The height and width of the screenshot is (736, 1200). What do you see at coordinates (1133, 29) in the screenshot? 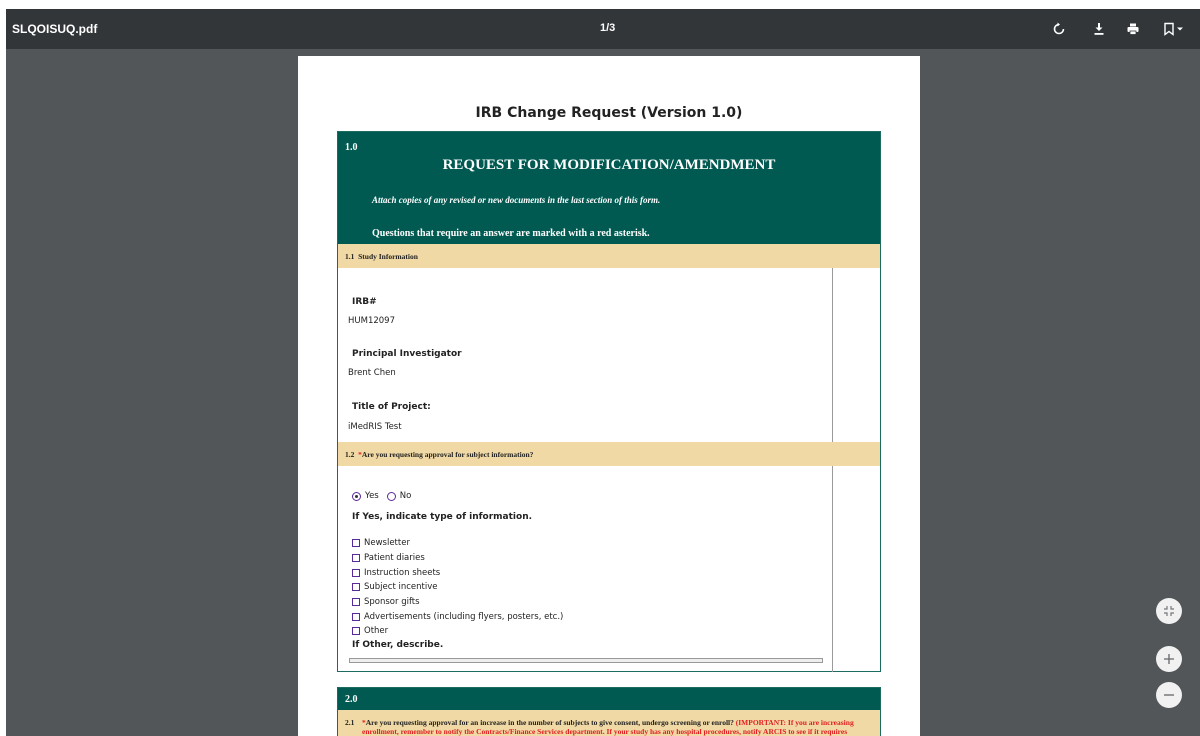
I see `print-icon` at bounding box center [1133, 29].